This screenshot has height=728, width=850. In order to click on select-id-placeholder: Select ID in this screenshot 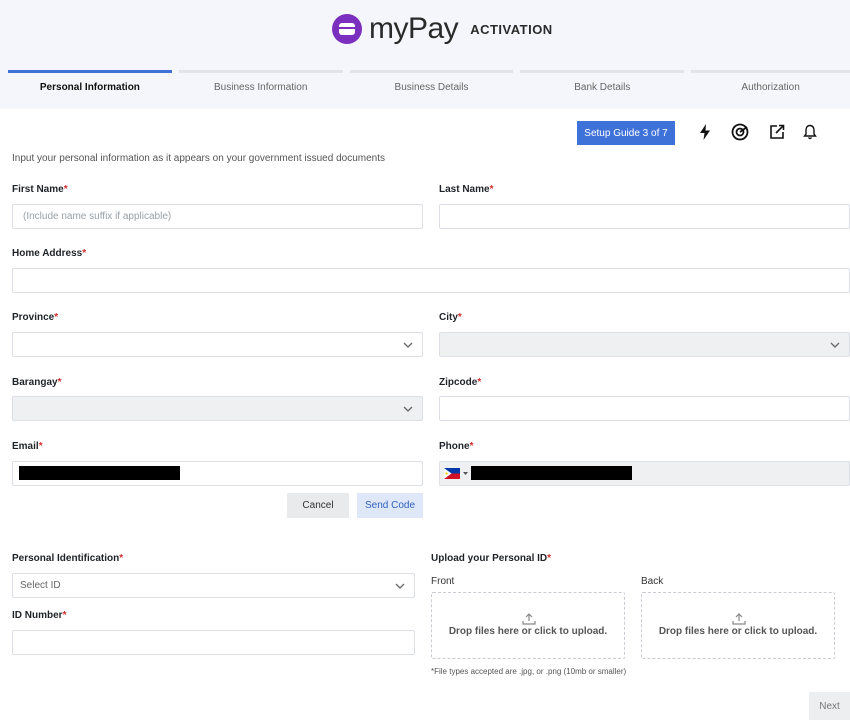, I will do `click(40, 585)`.